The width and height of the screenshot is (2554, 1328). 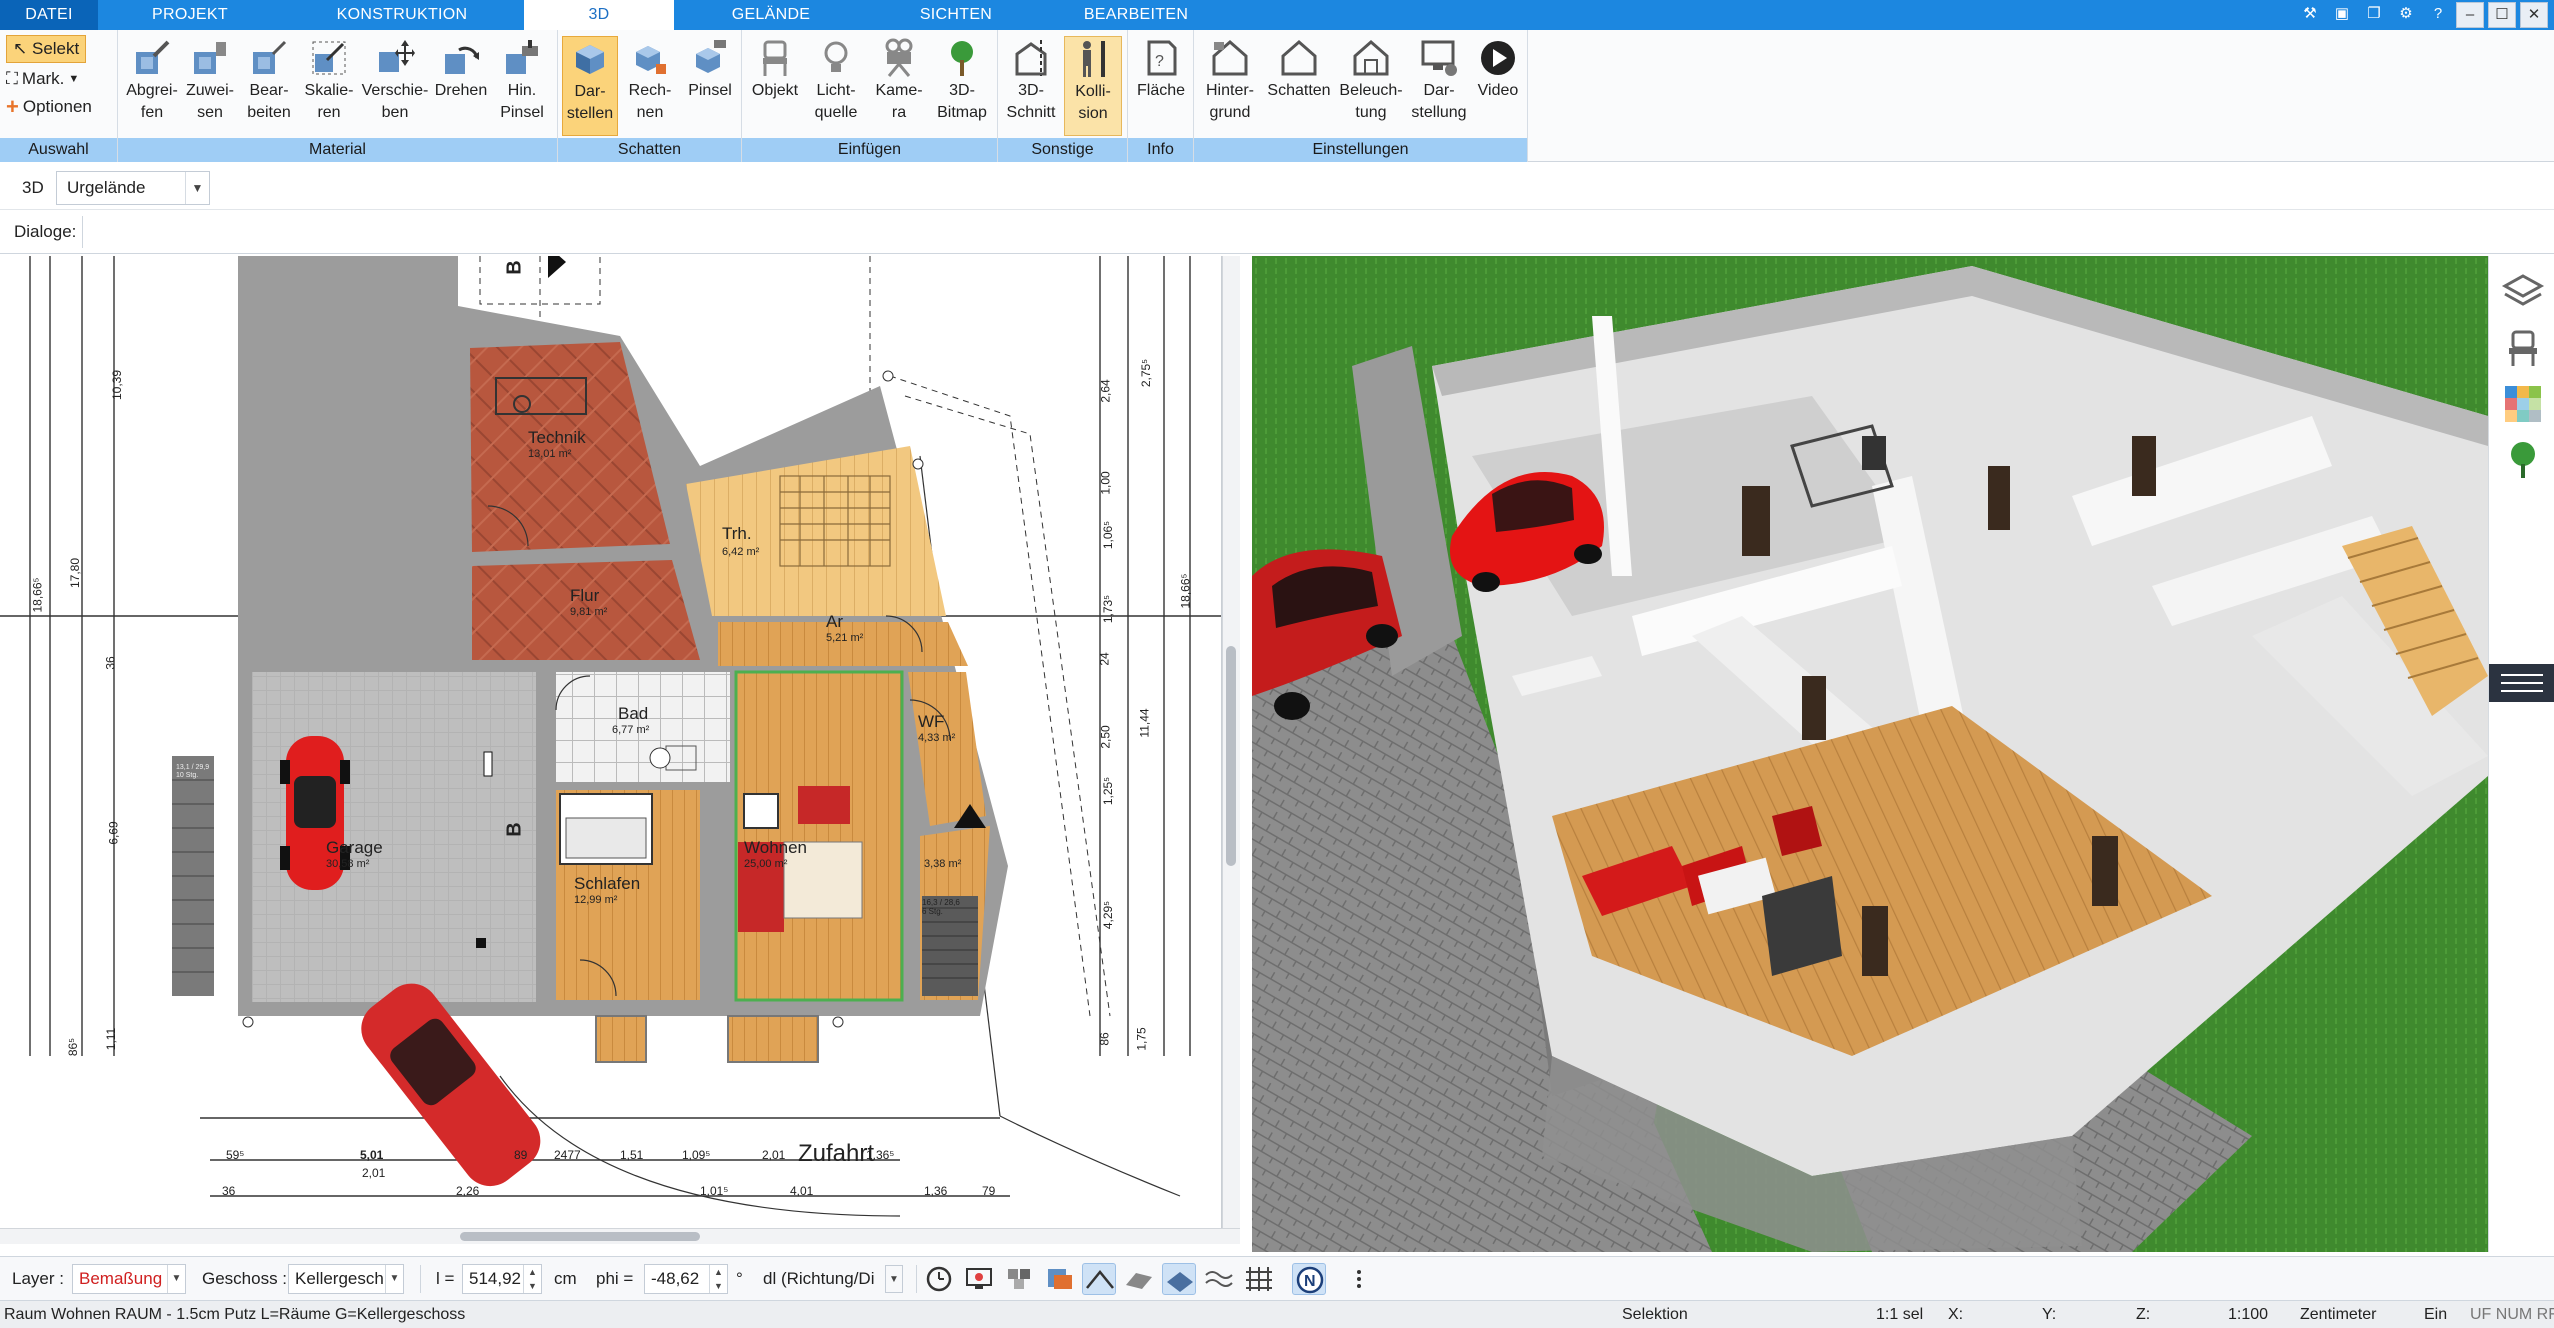 I want to click on direction-select: dl (Richtung/Di ▼, so click(x=830, y=1279).